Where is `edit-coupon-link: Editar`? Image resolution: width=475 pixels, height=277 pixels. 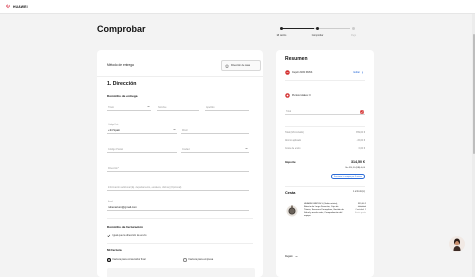 edit-coupon-link: Editar is located at coordinates (358, 72).